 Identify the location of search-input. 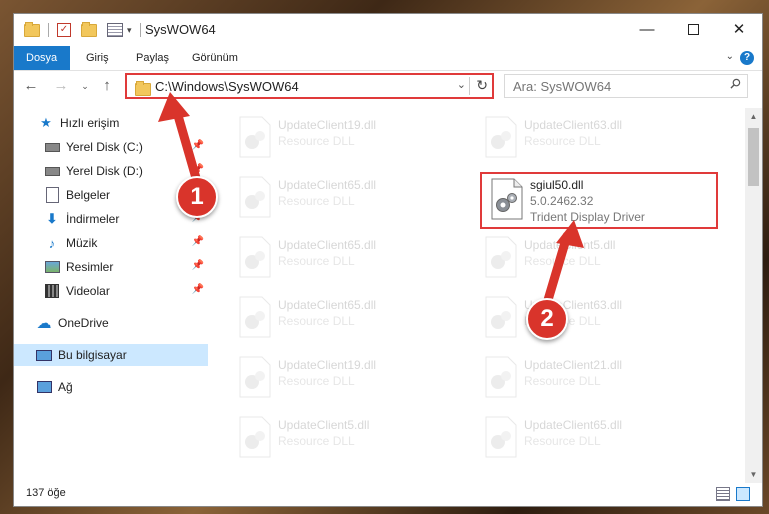
(613, 86).